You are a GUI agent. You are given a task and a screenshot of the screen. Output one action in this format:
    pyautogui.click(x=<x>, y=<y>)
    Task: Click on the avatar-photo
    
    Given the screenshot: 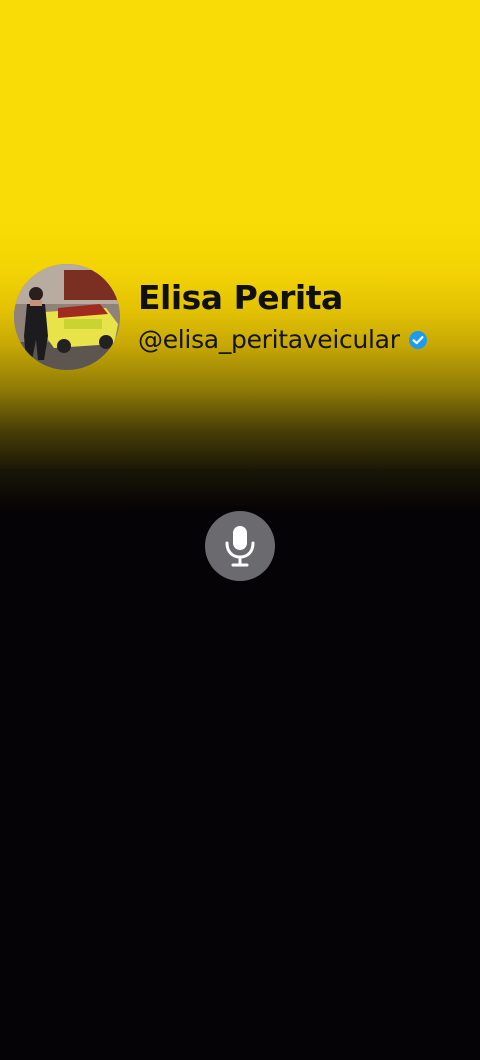 What is the action you would take?
    pyautogui.click(x=67, y=317)
    